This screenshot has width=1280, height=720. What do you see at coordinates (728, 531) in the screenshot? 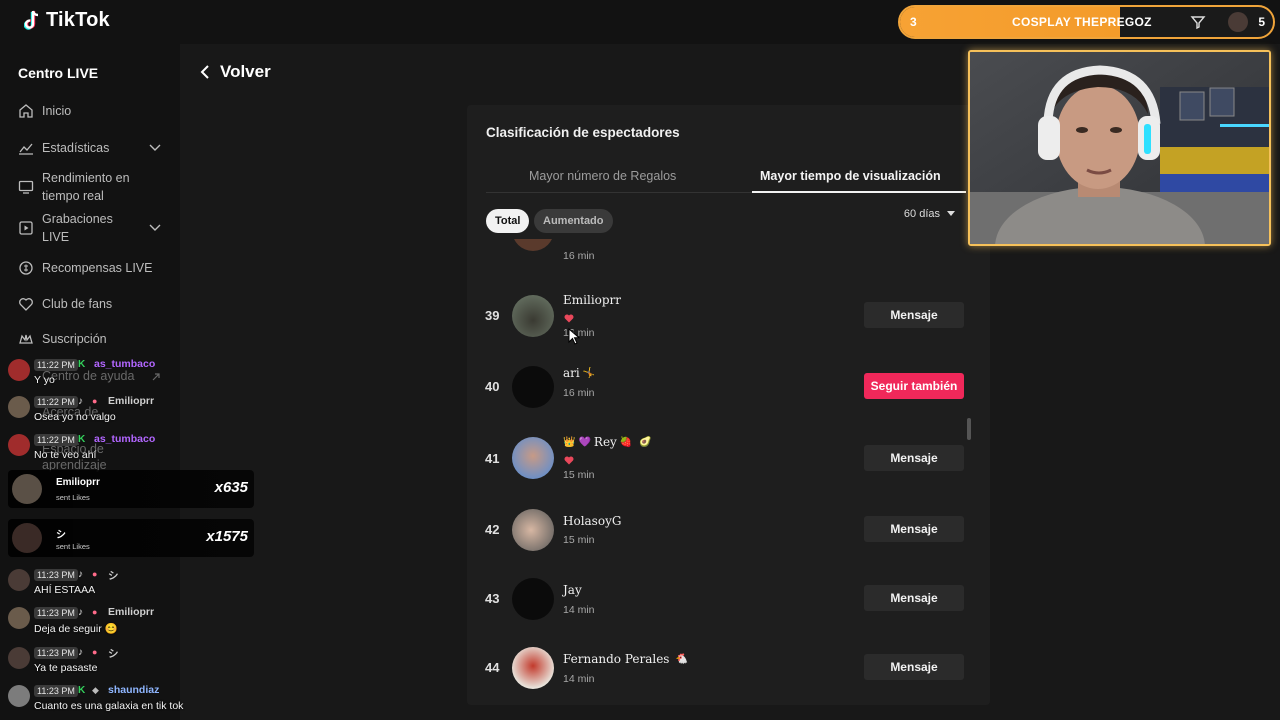
I see `list-item: 42 HolasoyG 15 min Mensaje` at bounding box center [728, 531].